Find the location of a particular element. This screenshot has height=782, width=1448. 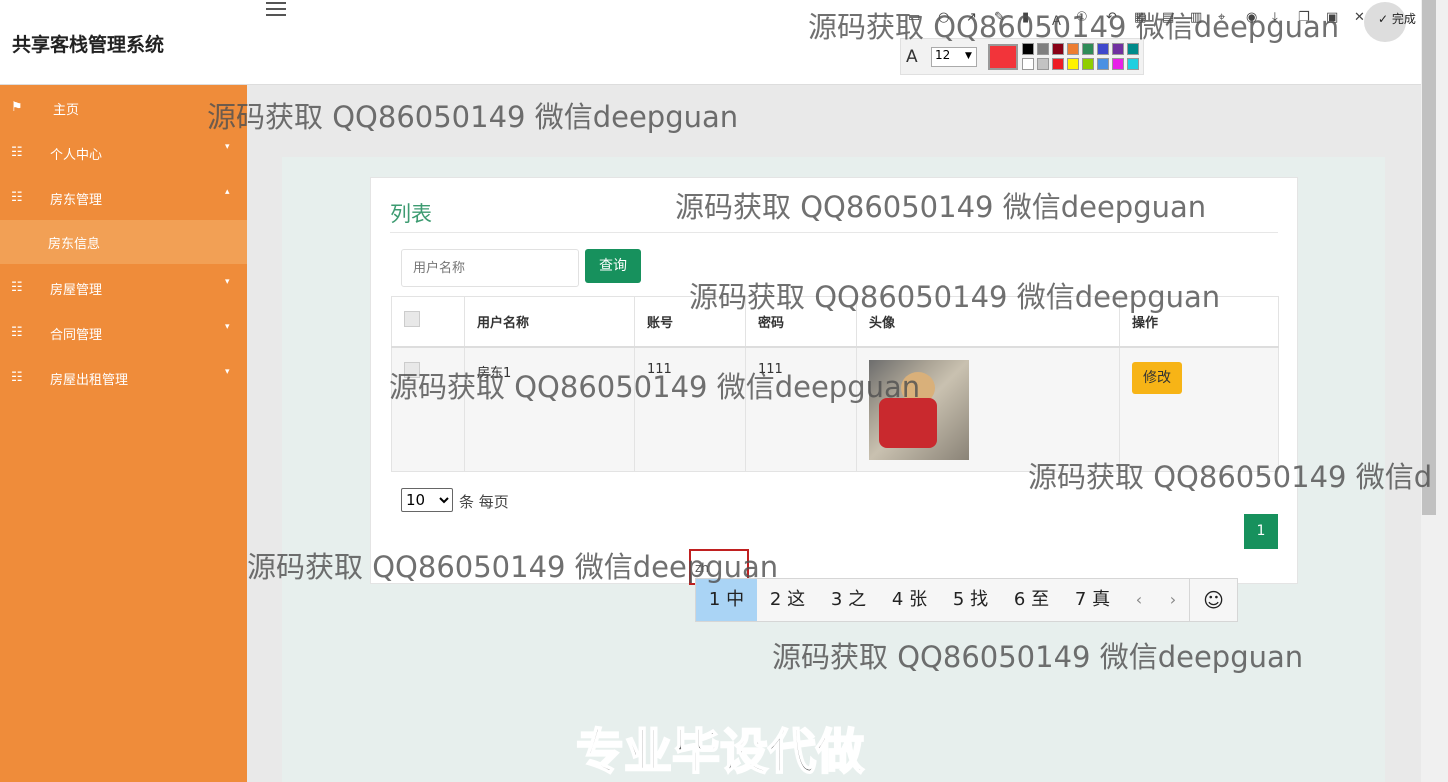

sidebar-item-house-management: ☷ 房屋管理 ▾ is located at coordinates (123, 287).